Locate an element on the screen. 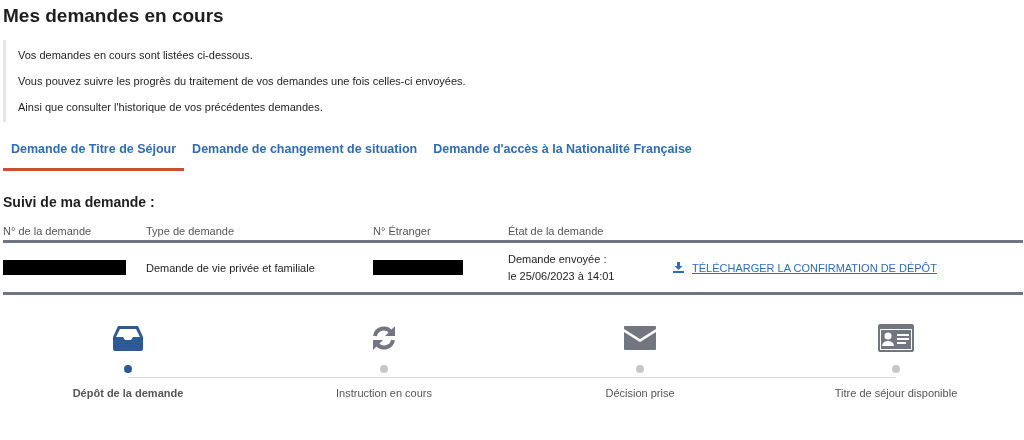 The height and width of the screenshot is (440, 1024). status-text: le 25/06/2023 à 14:01 is located at coordinates (562, 276).